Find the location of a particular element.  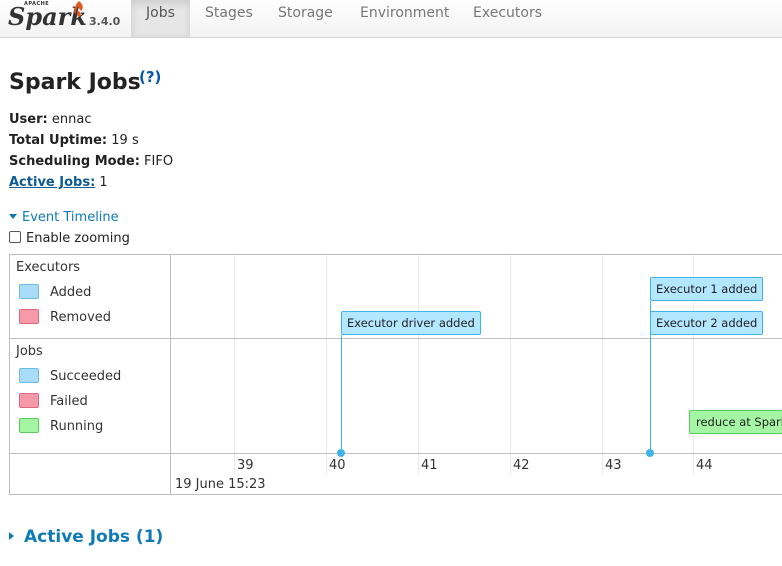

tick-label: 43 is located at coordinates (613, 465).